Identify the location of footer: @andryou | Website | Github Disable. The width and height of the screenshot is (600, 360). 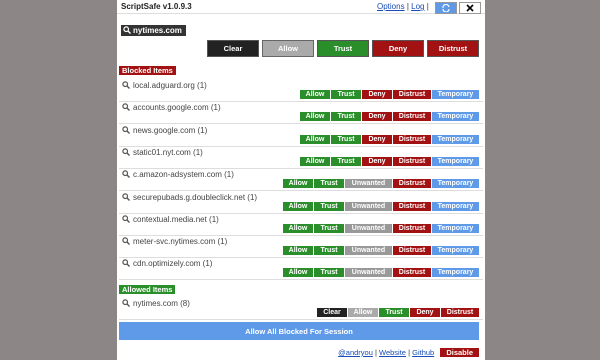
(408, 352).